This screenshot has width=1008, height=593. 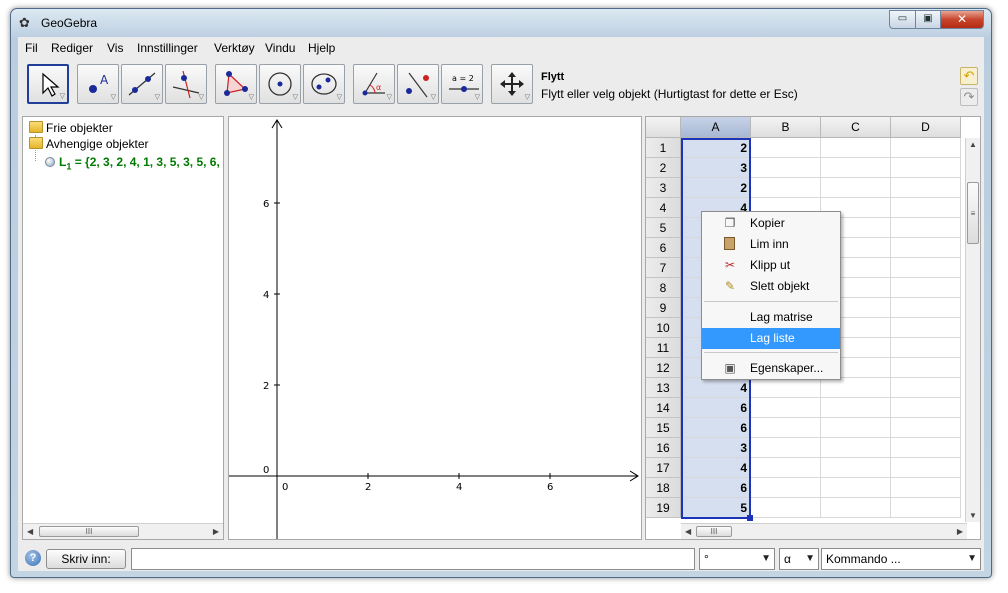 I want to click on minimize-button: ▭, so click(x=902, y=19).